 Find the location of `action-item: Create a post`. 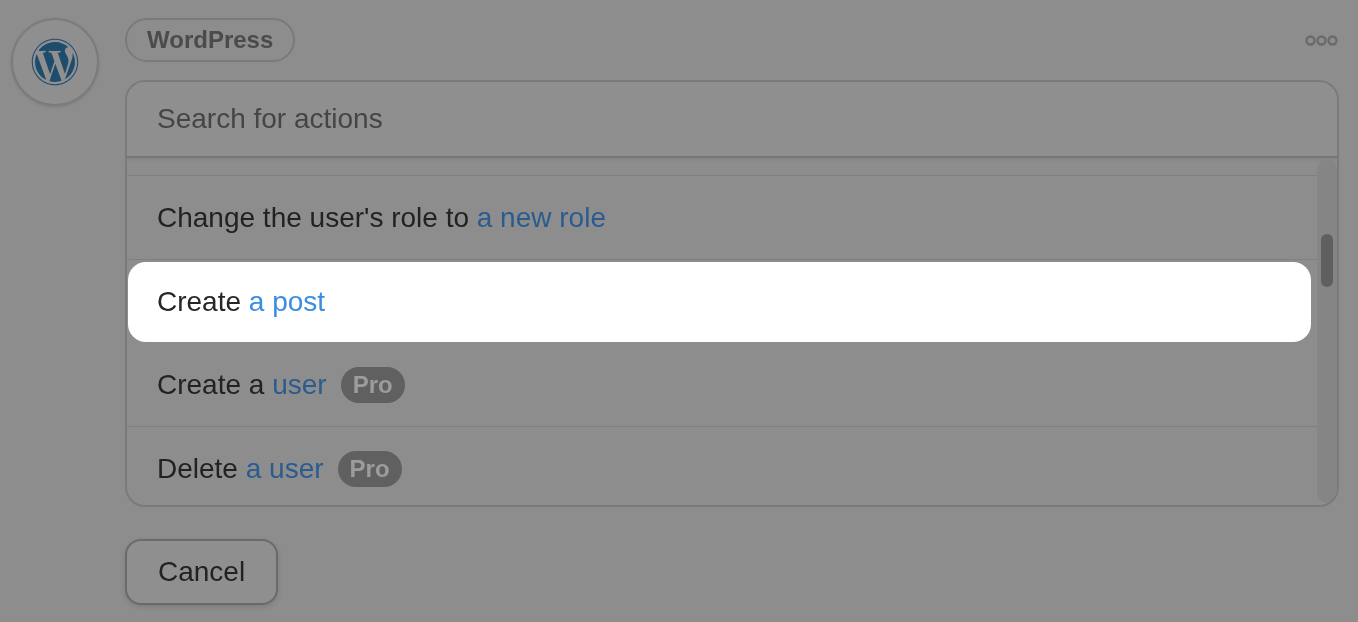

action-item: Create a post is located at coordinates (719, 302).